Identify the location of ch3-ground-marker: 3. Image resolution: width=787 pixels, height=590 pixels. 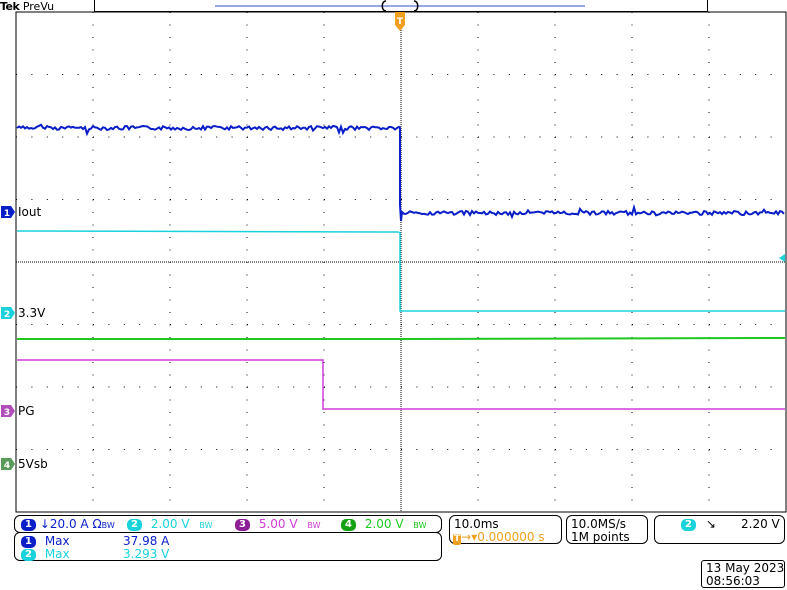
(8, 411).